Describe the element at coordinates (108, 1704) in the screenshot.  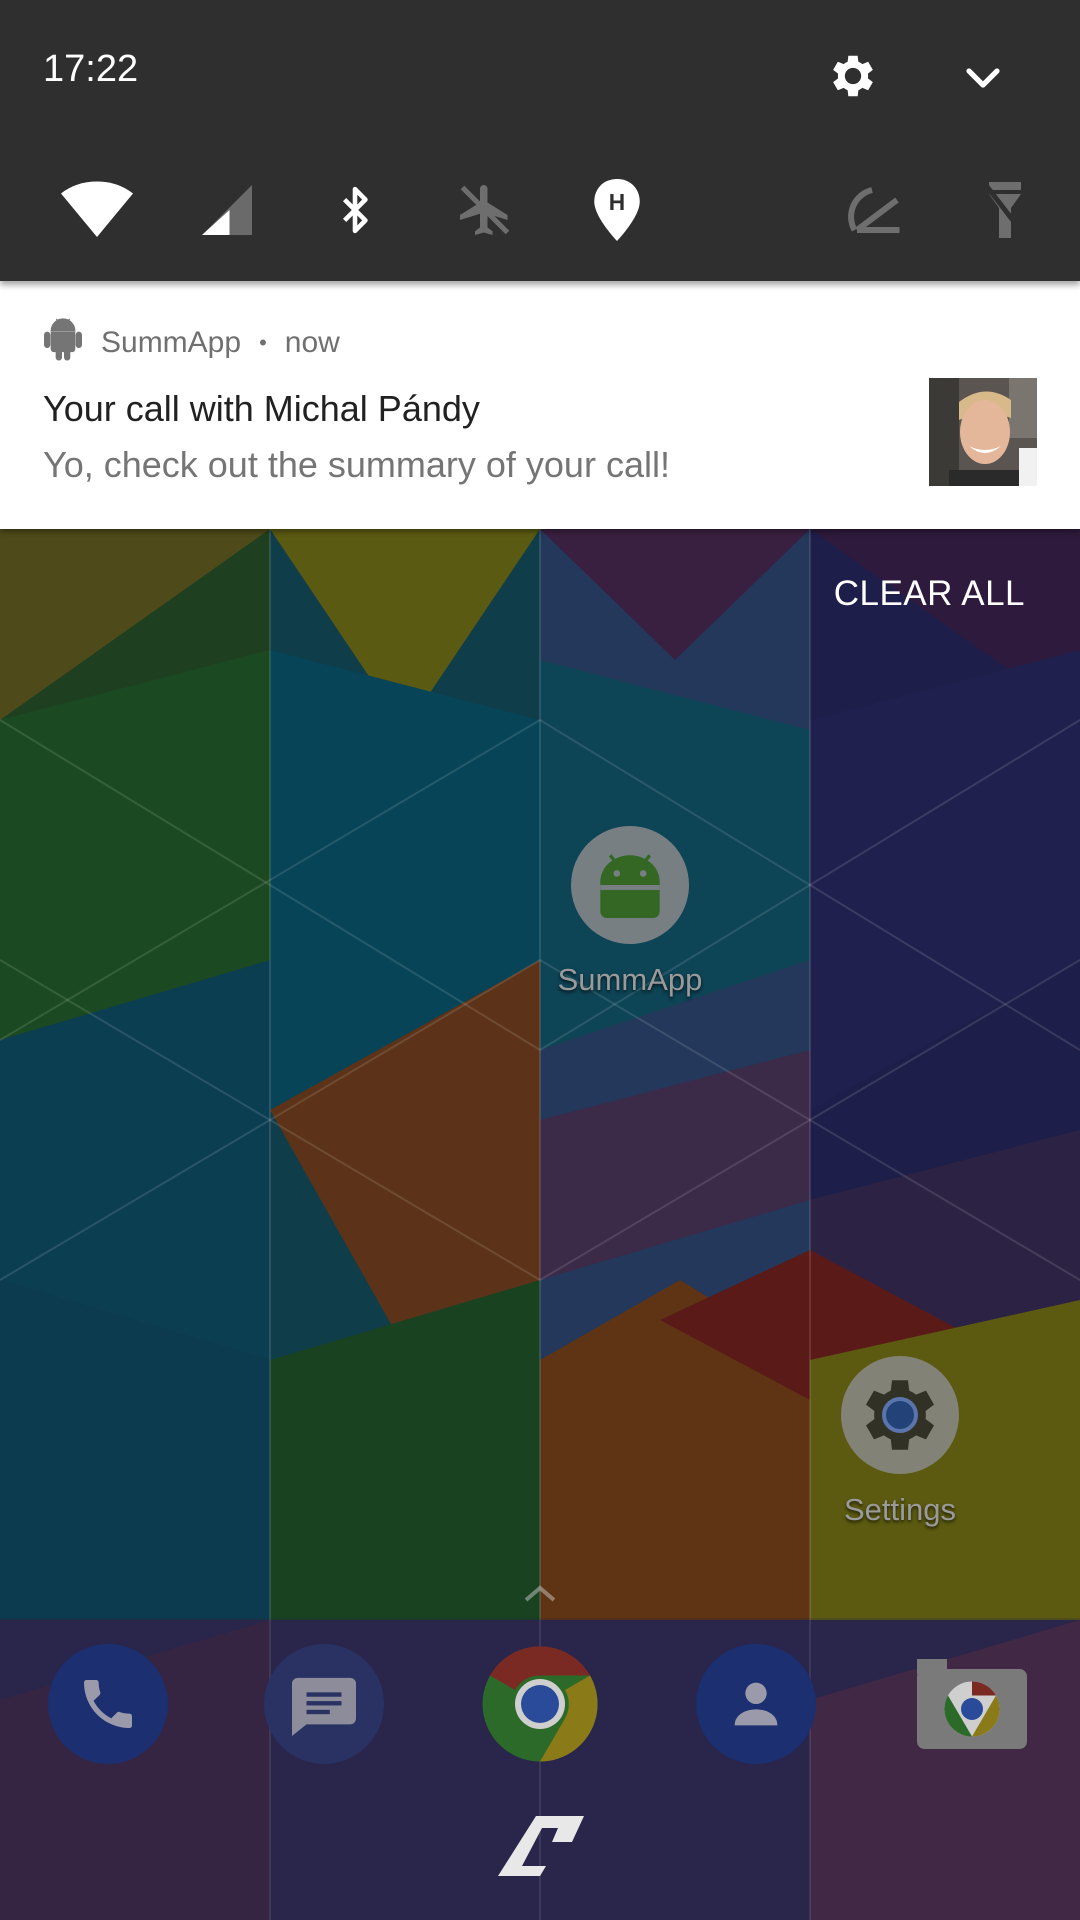
I see `phone-icon` at that location.